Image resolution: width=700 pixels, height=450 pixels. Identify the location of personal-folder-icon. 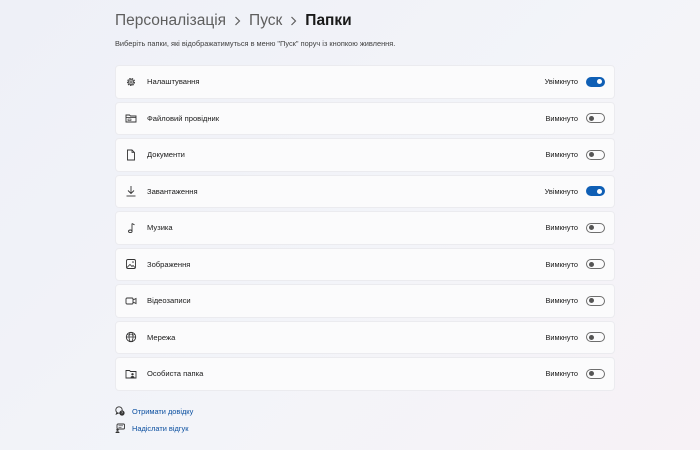
(131, 374).